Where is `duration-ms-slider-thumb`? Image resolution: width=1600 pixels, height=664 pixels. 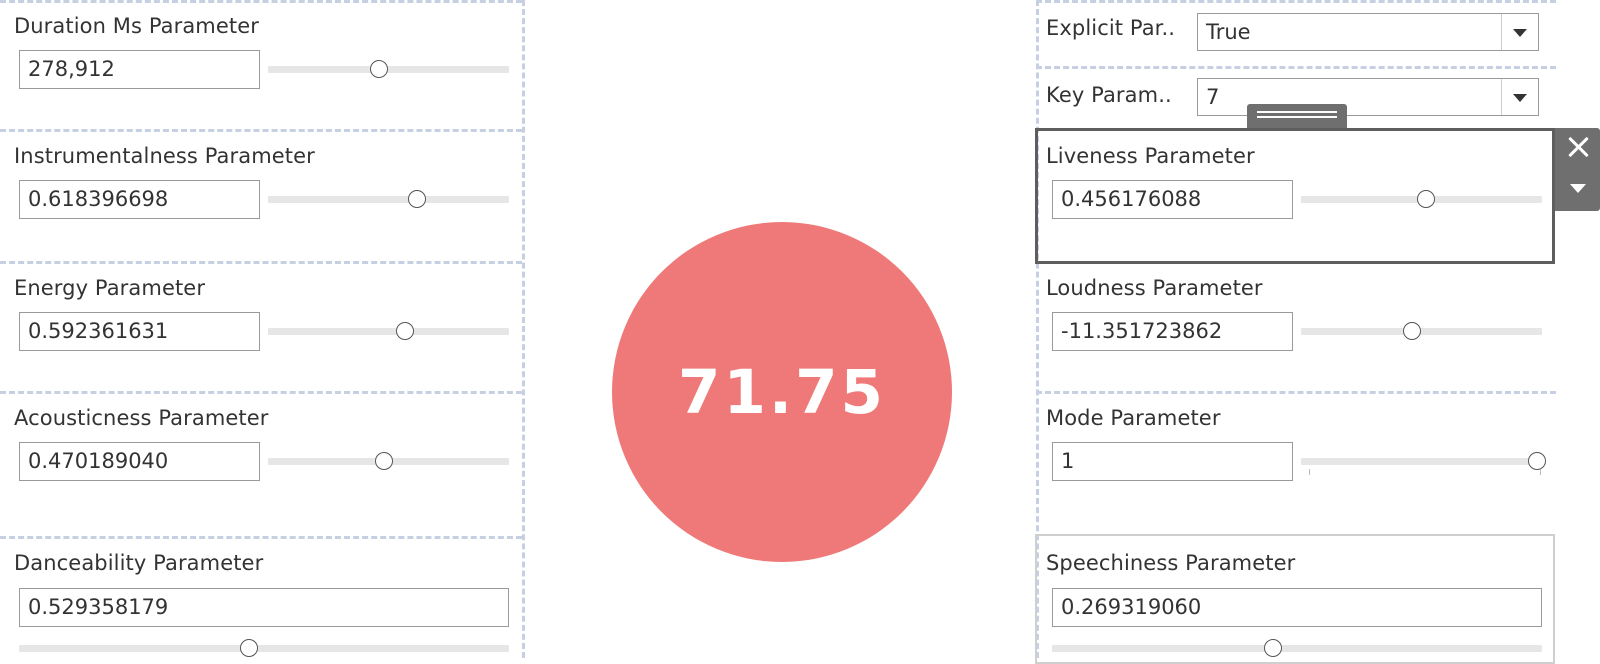 duration-ms-slider-thumb is located at coordinates (378, 69).